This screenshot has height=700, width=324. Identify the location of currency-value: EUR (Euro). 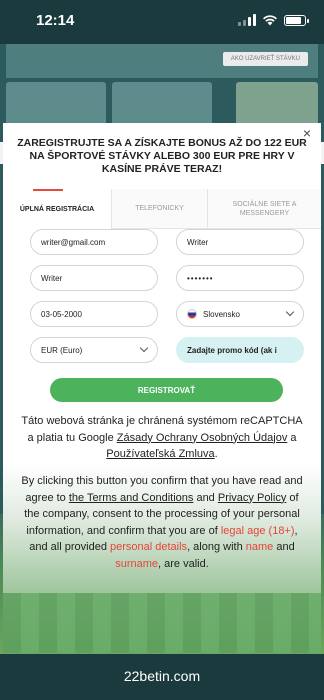
(62, 350).